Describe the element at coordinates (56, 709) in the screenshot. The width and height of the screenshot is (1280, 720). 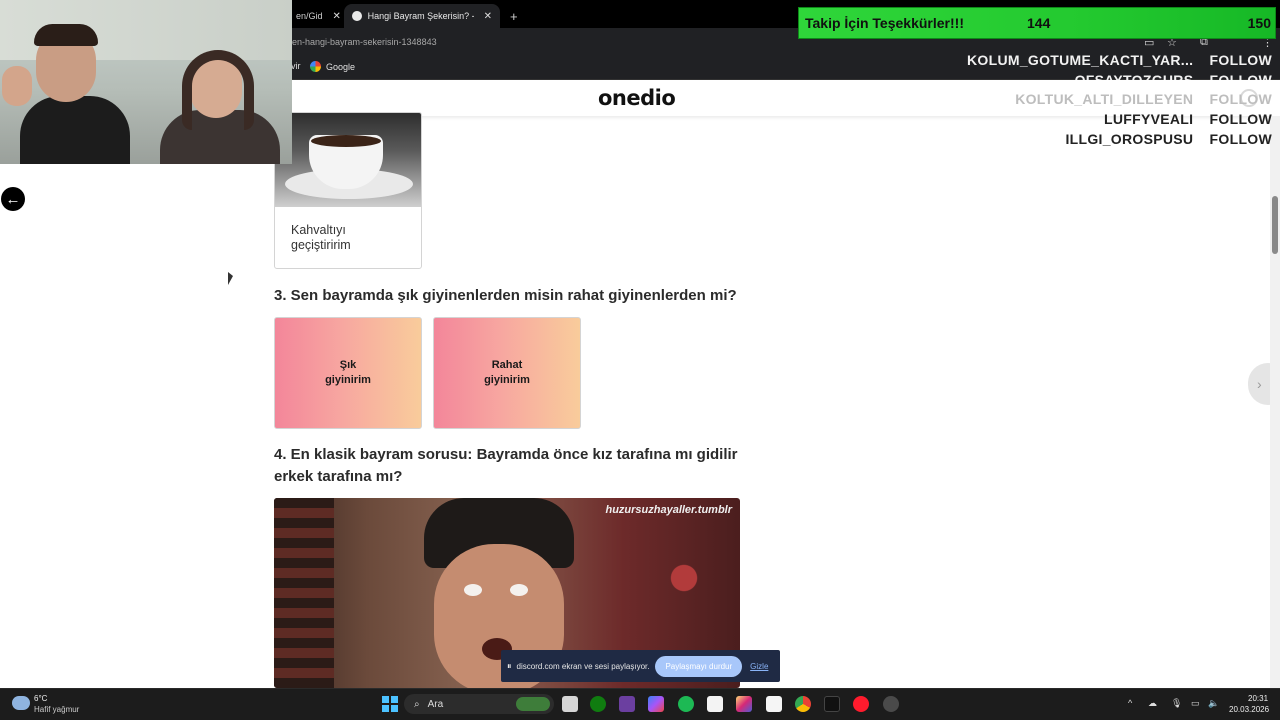
I see `weather-desc: Hafif yağmur` at that location.